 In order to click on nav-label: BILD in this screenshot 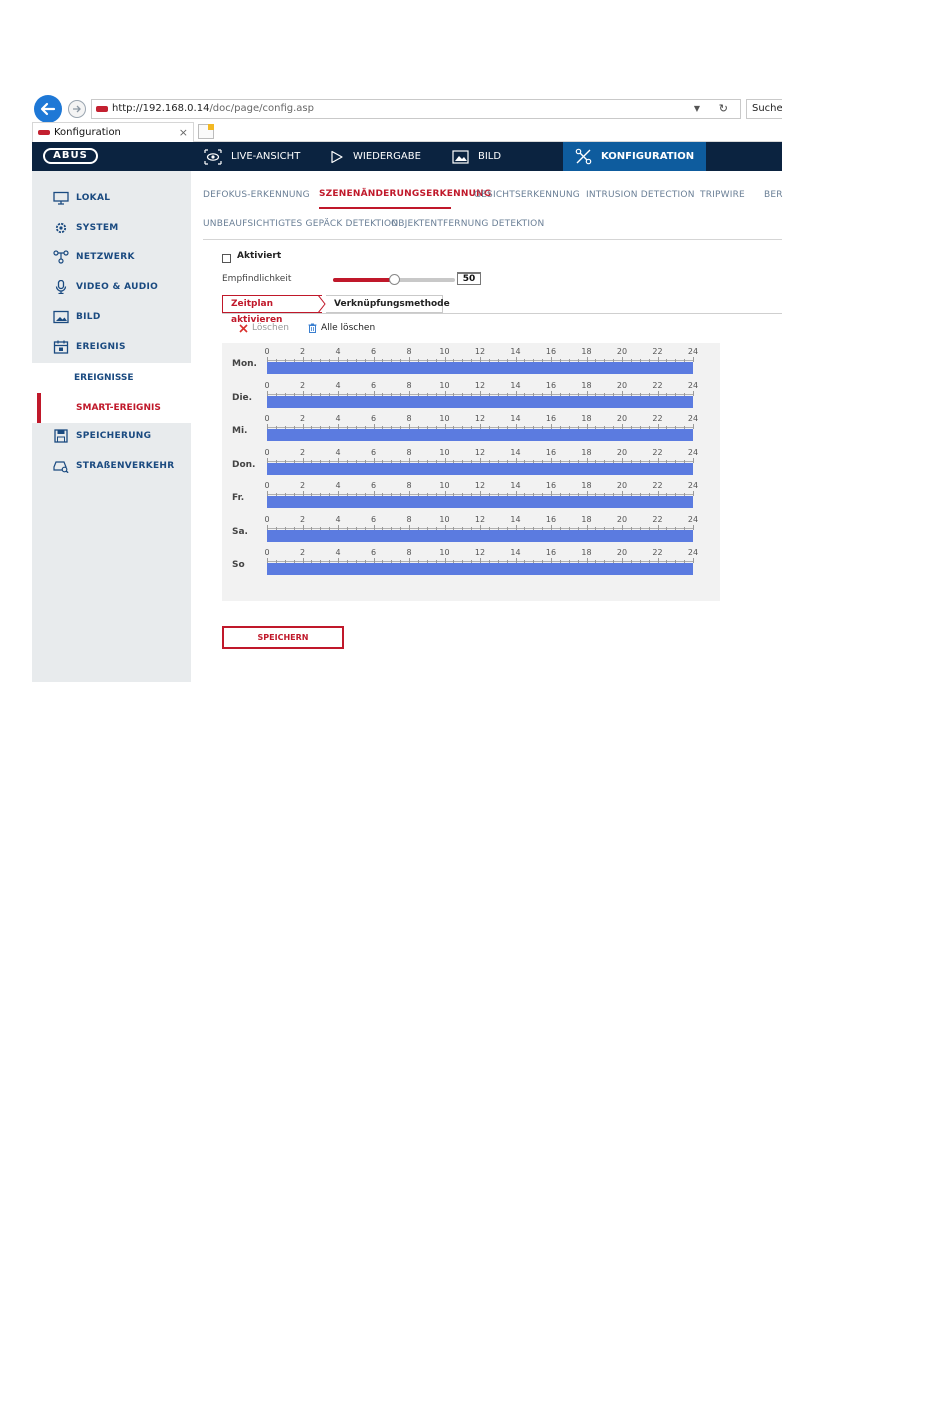, I will do `click(490, 156)`.